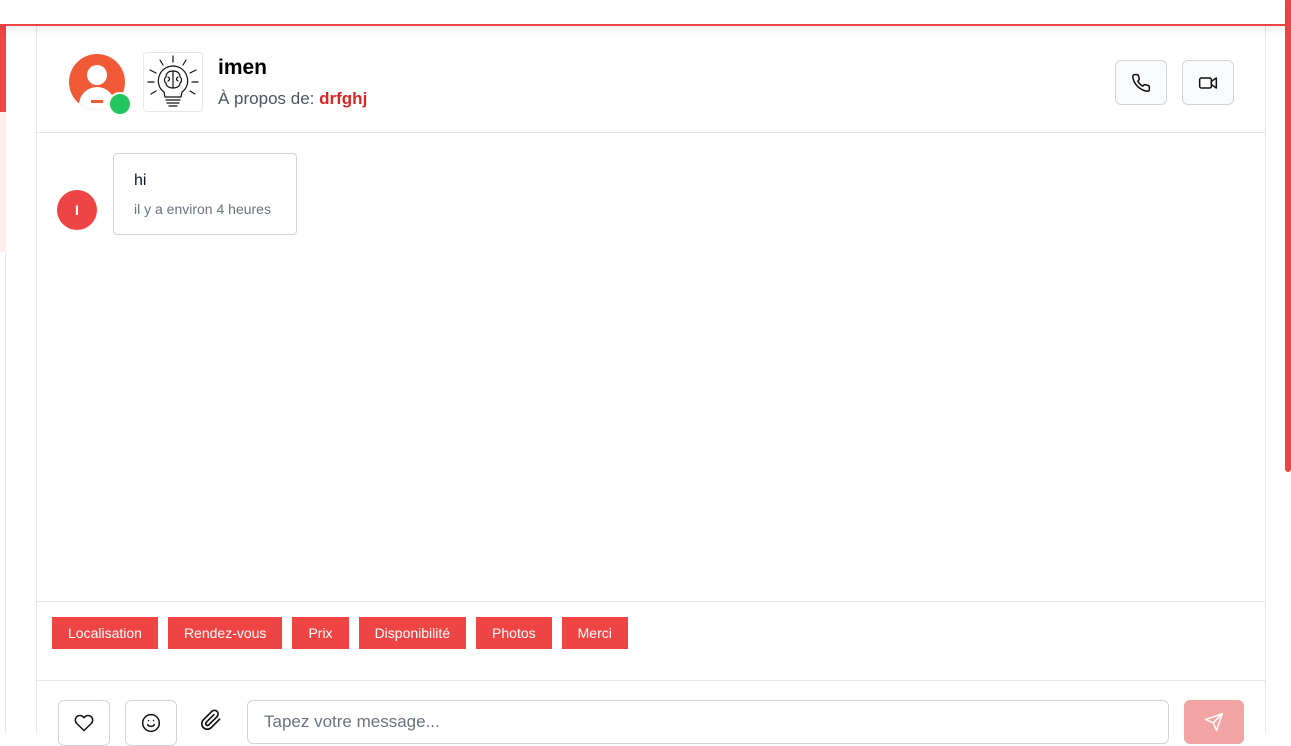  I want to click on quick-reply-disponibilite: Disponibilité, so click(412, 633).